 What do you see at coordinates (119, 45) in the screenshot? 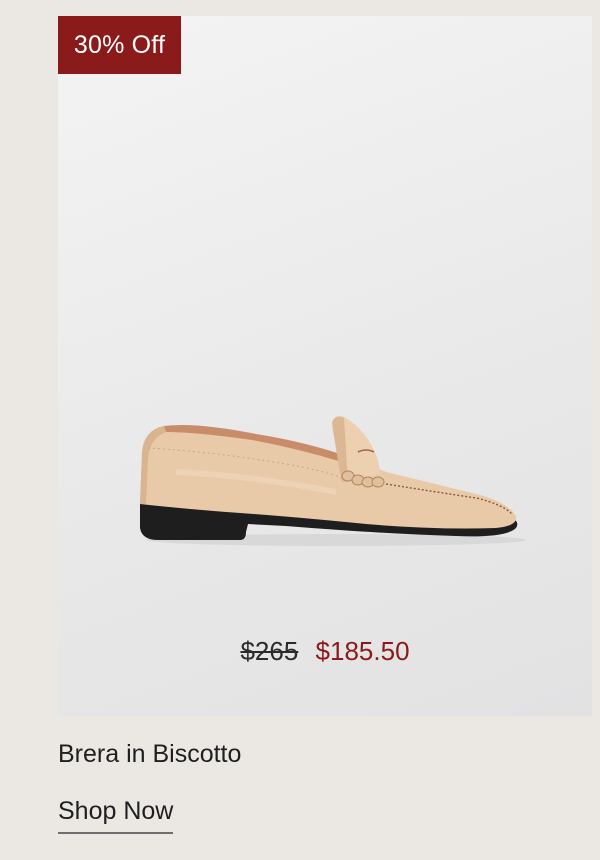
I see `discount-badge: 30% Off` at bounding box center [119, 45].